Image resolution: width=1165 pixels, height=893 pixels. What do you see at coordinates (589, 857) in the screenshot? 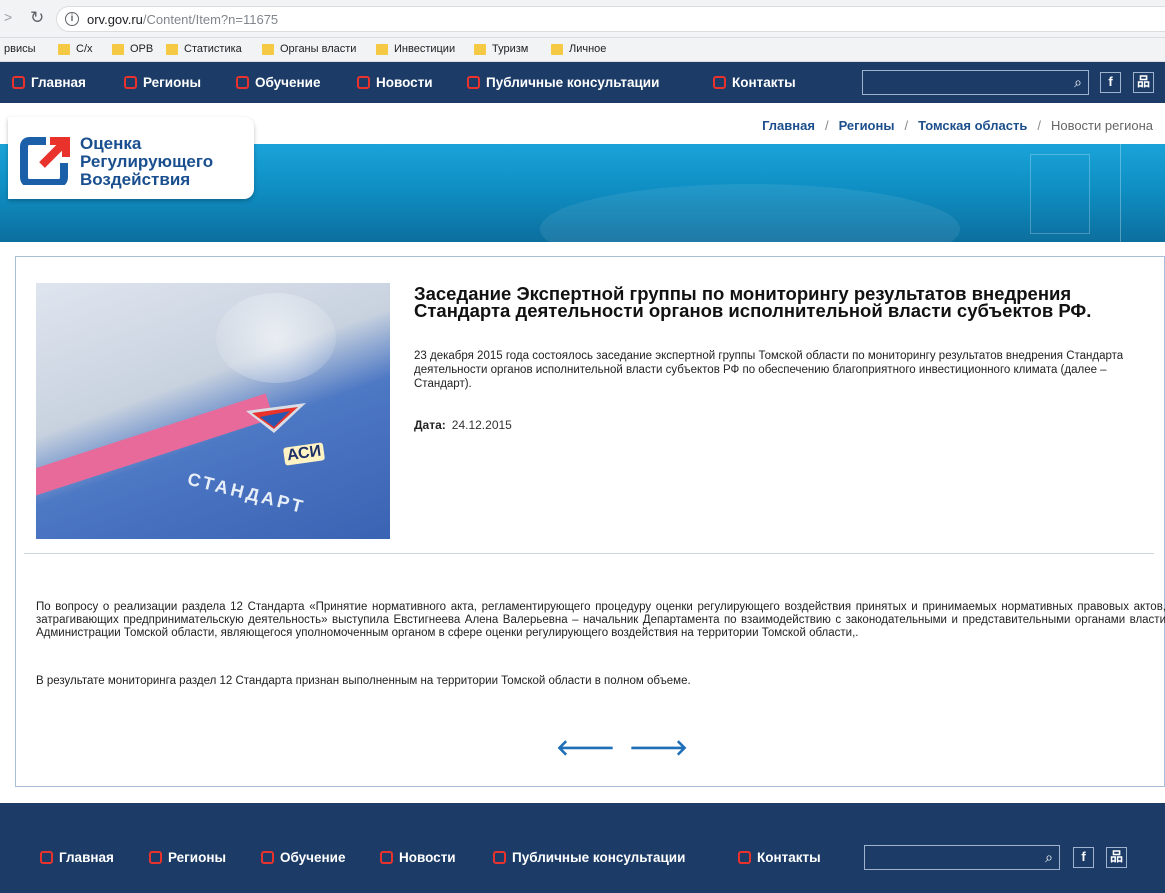
I see `footer-nav-consultations: Публичные консультации` at bounding box center [589, 857].